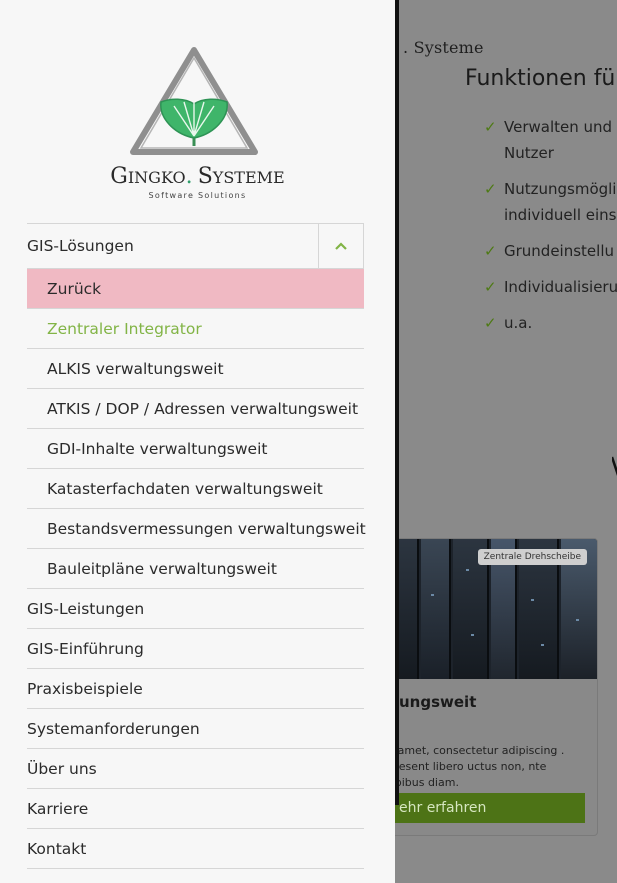 This screenshot has height=883, width=617. I want to click on feature-item: ✓ Individualisieru, so click(550, 287).